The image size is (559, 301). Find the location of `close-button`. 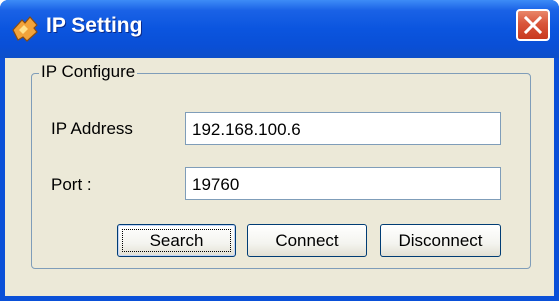

close-button is located at coordinates (533, 25).